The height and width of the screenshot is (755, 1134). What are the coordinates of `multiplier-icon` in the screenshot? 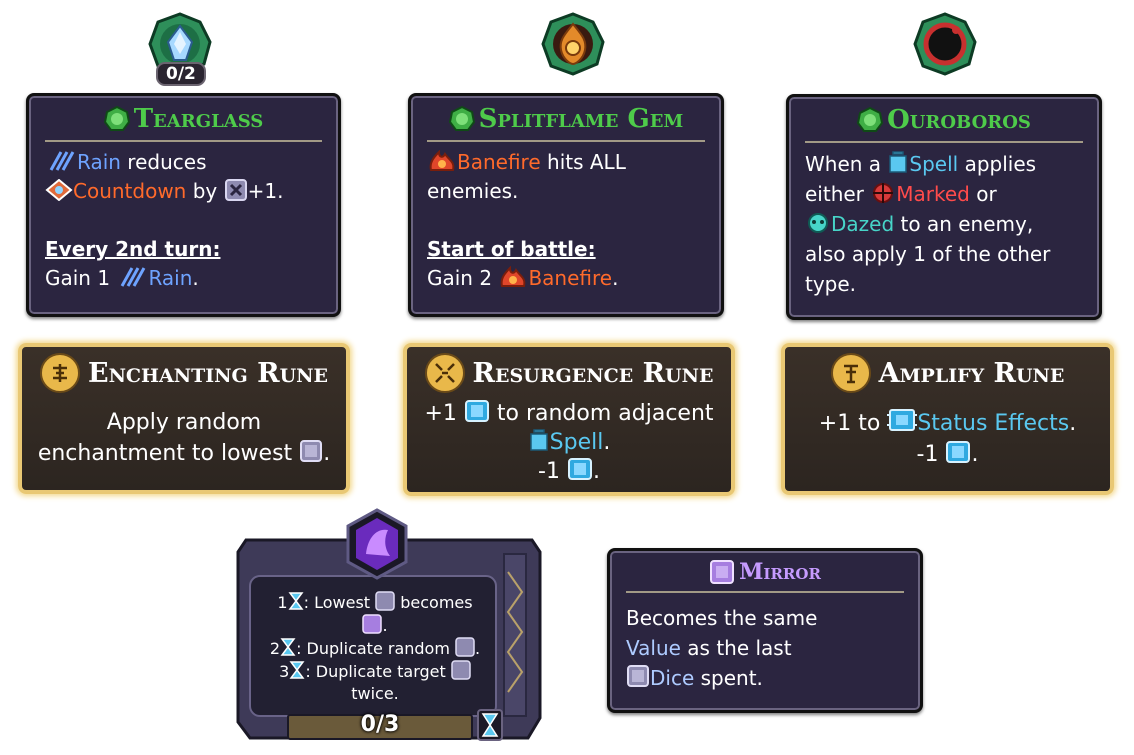 It's located at (235, 190).